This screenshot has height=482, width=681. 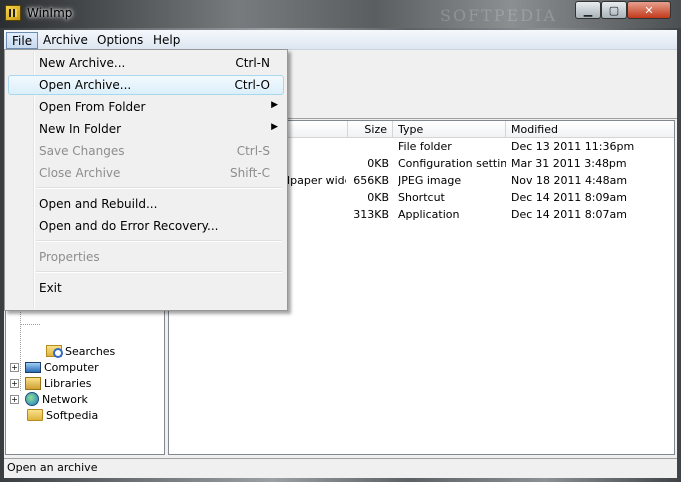 I want to click on cell-modified: Mar 31 2011 3:48pm, so click(x=569, y=163).